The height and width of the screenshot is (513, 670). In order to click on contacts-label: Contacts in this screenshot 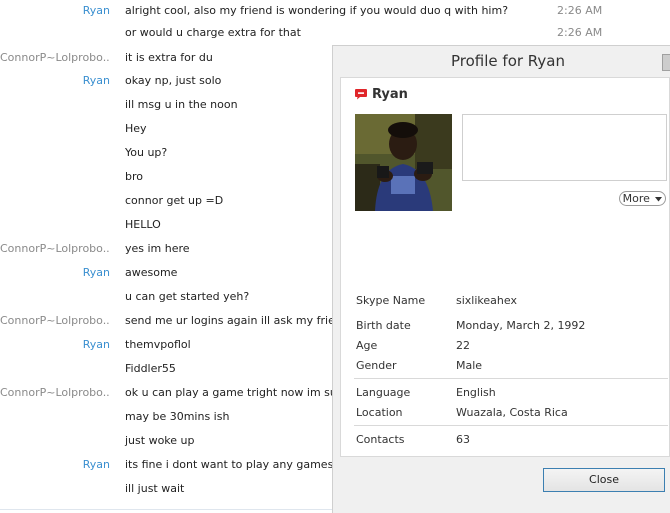, I will do `click(380, 439)`.